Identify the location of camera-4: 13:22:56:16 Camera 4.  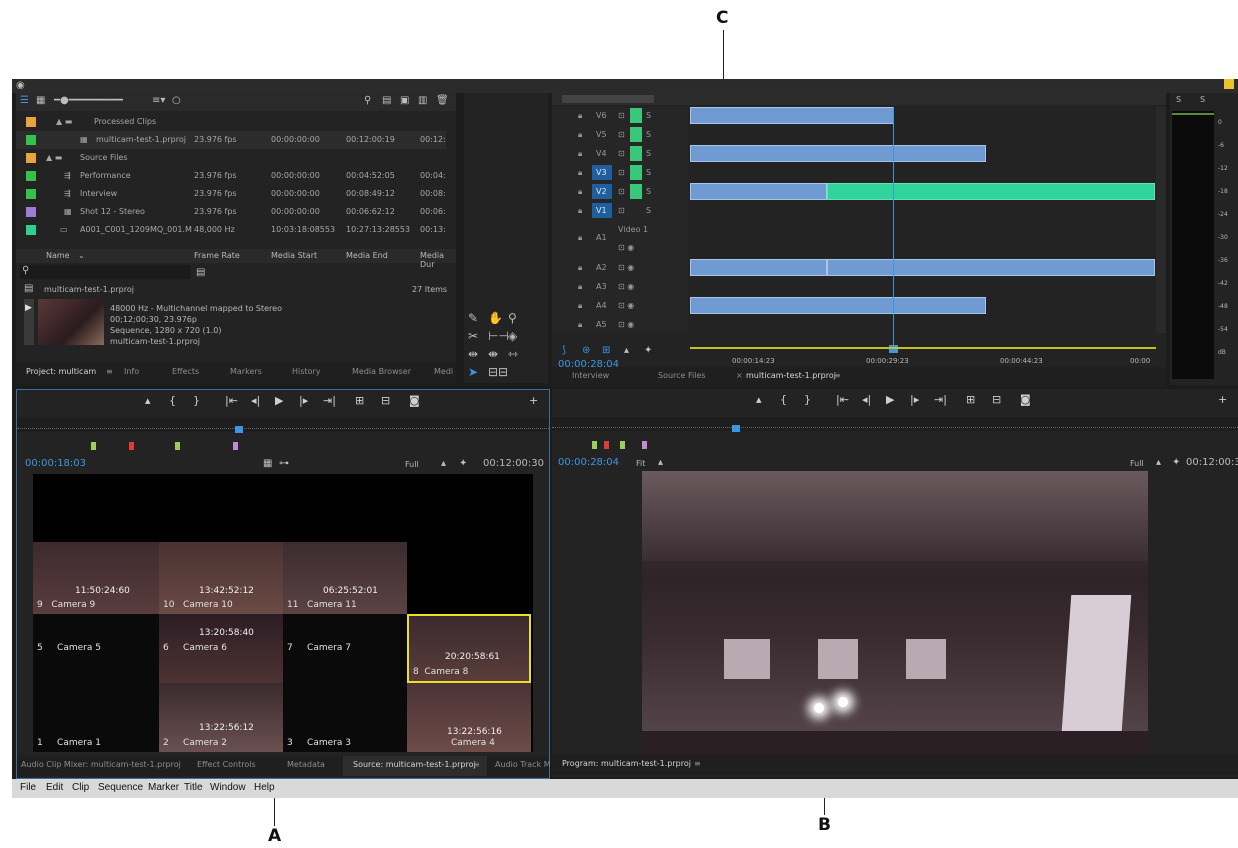
(469, 717).